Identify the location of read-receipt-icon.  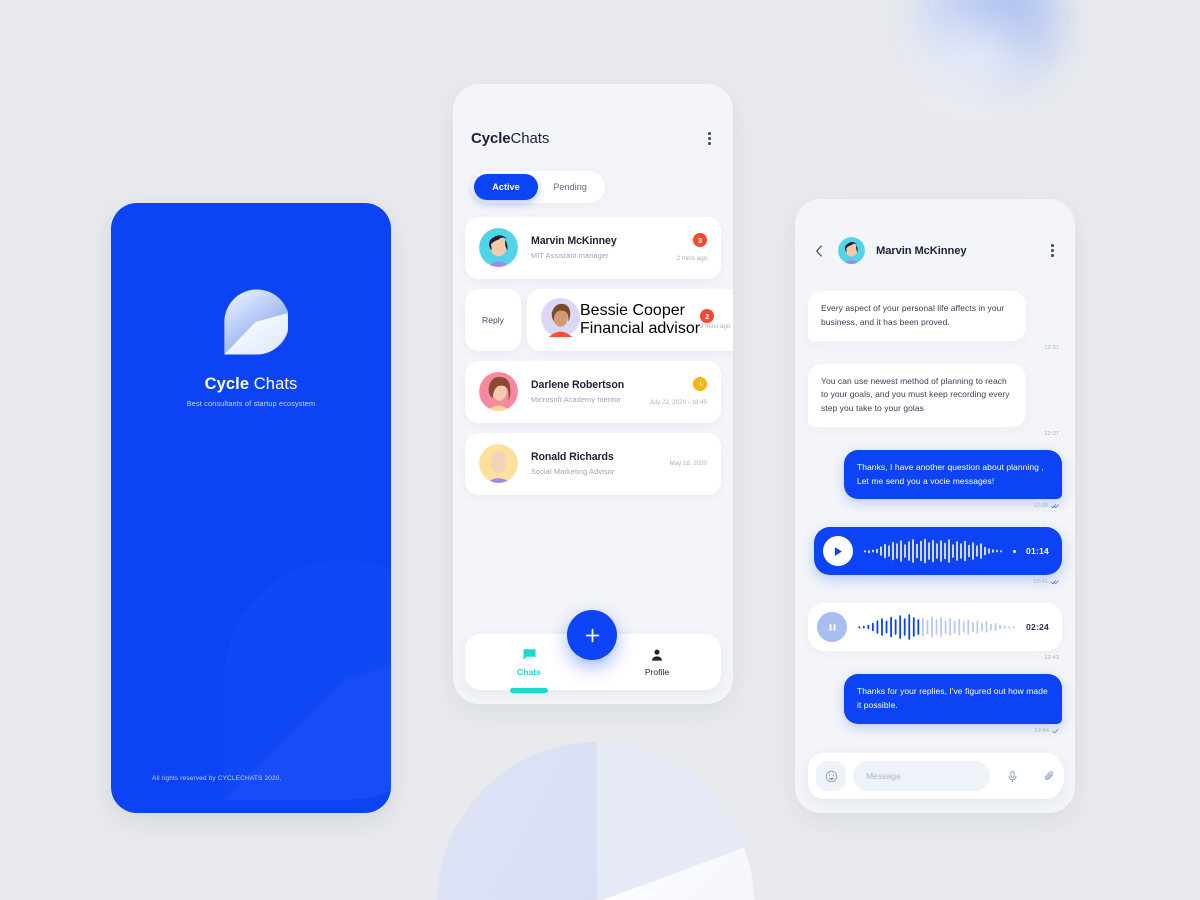
(1055, 582).